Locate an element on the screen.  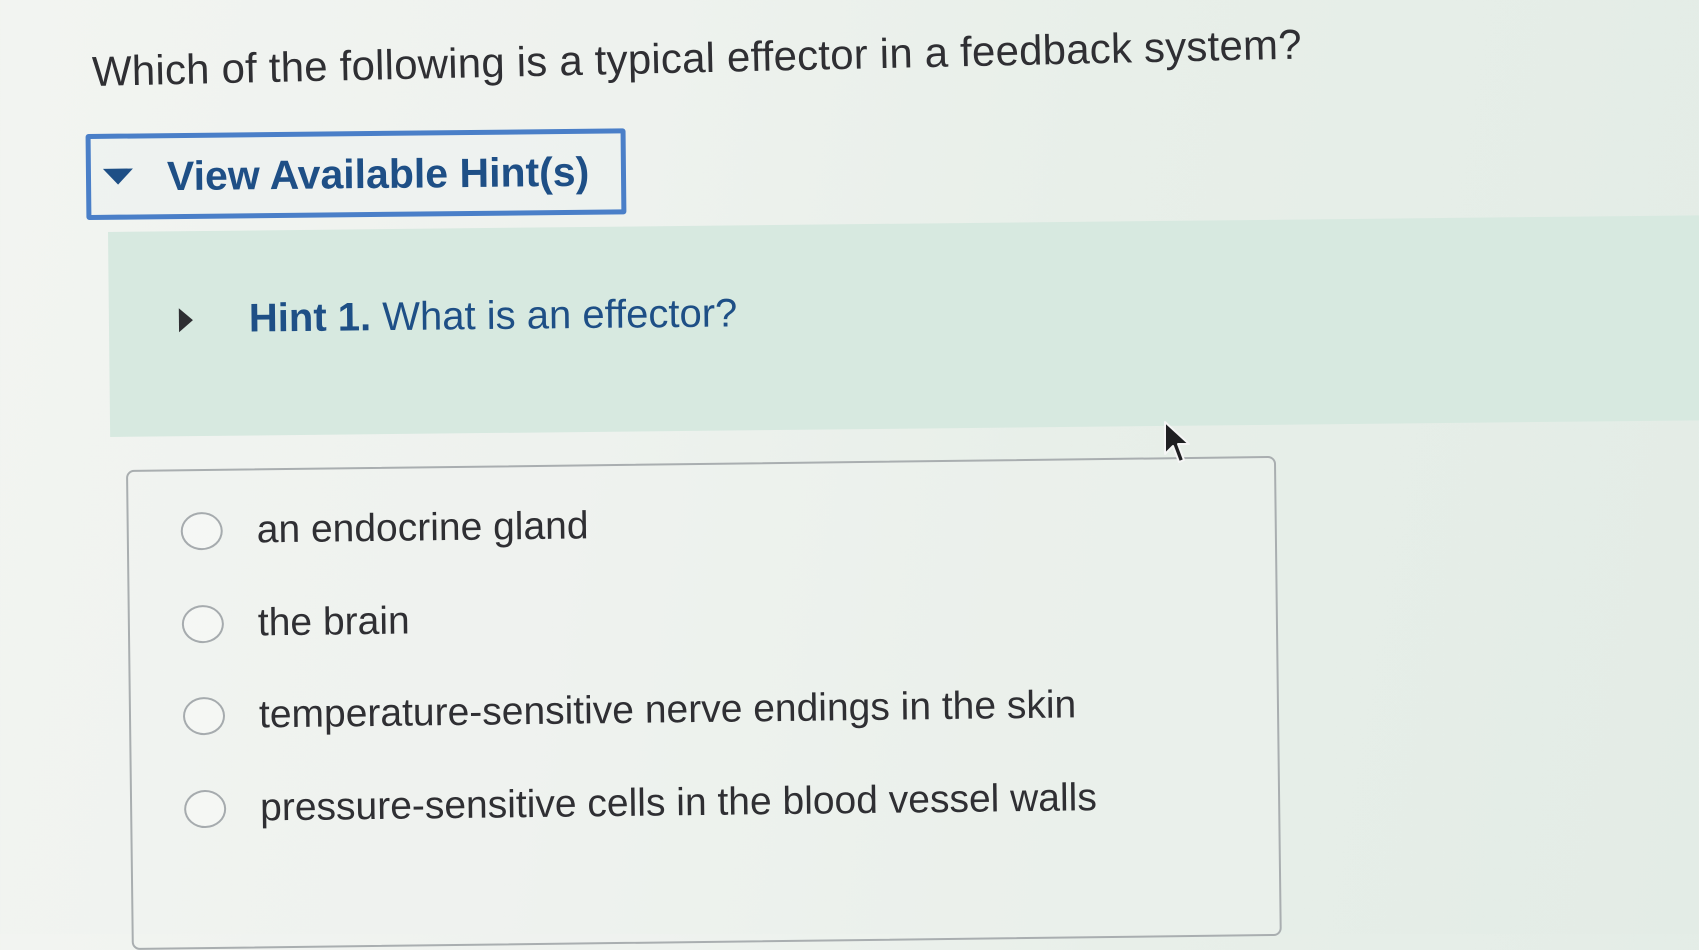
option-label: an endocrine gland is located at coordinates (422, 528).